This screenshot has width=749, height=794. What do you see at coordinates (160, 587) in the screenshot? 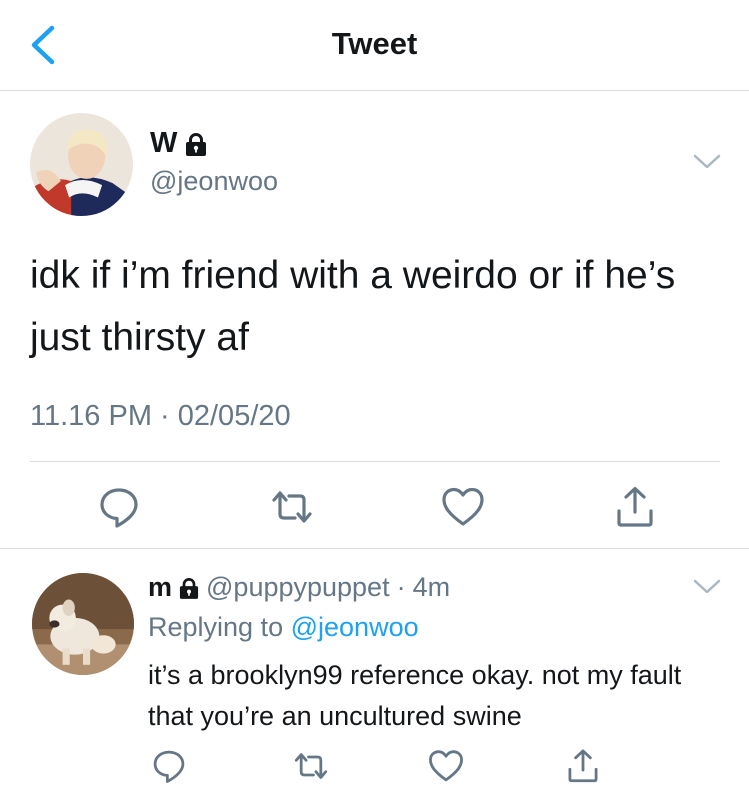
I see `reply-display-name: m` at bounding box center [160, 587].